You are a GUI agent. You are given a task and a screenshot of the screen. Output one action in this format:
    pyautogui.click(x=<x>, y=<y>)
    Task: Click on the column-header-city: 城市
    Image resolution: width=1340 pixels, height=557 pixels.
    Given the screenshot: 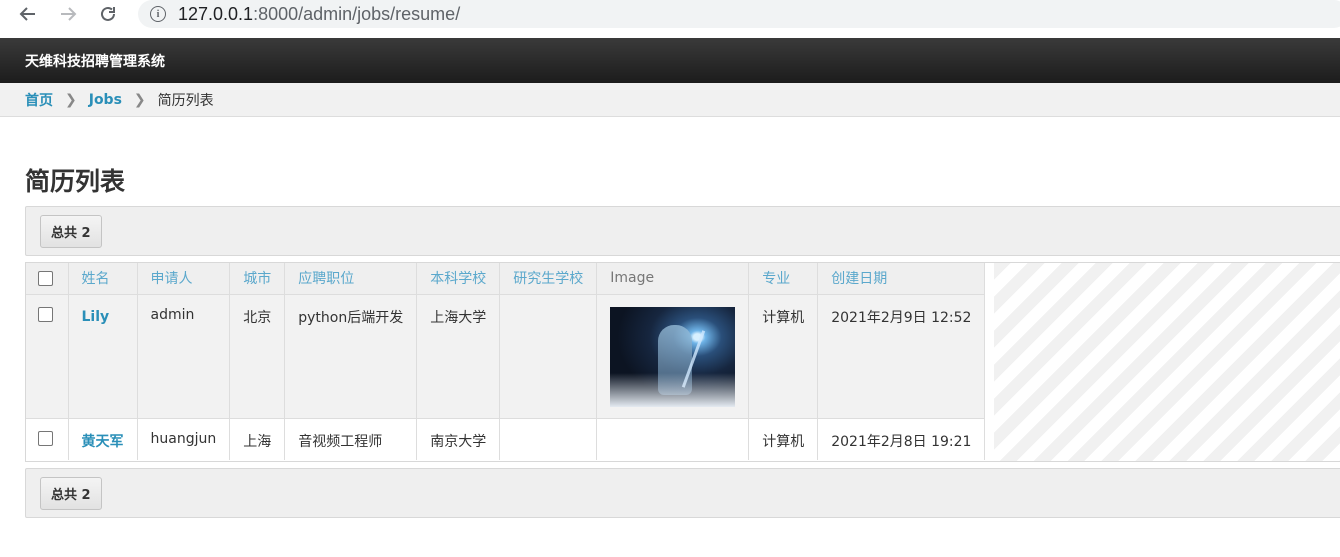 What is the action you would take?
    pyautogui.click(x=257, y=279)
    